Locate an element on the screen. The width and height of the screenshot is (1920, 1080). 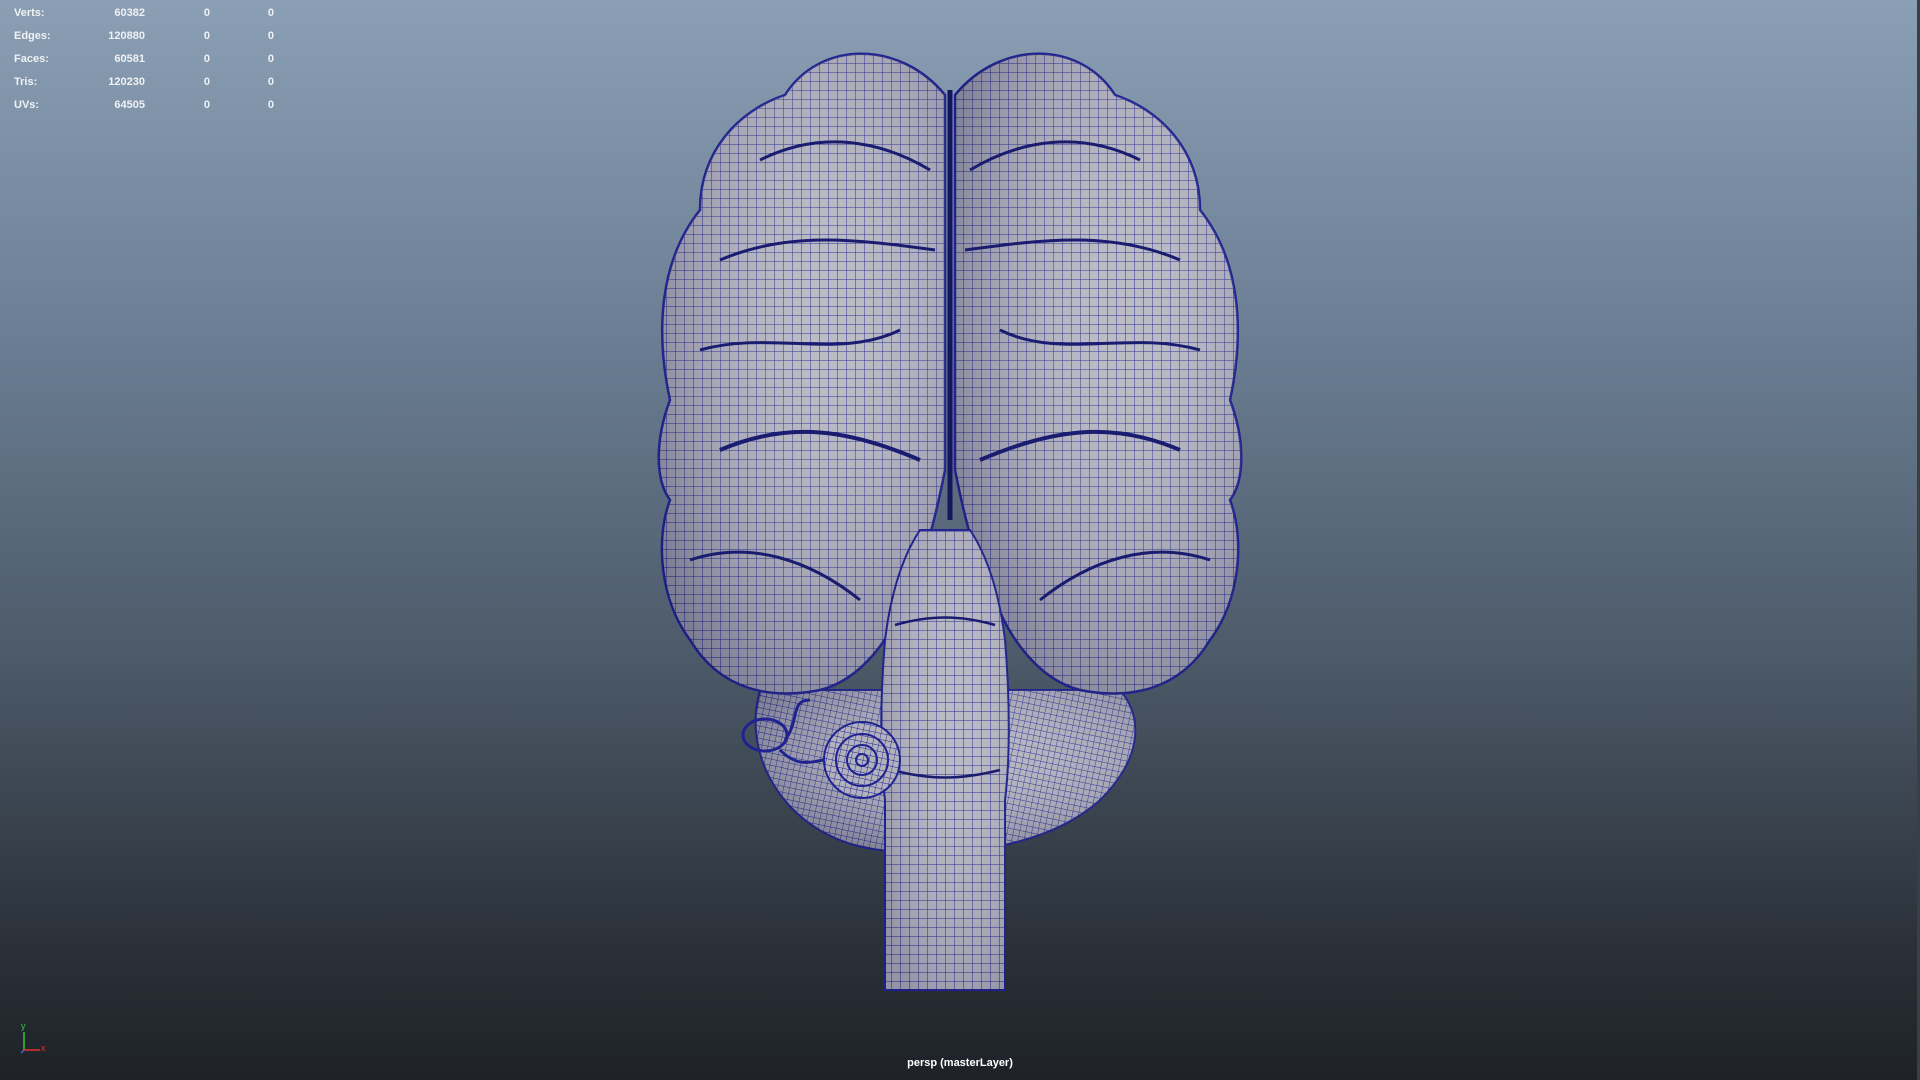
axis-gizmo: y x is located at coordinates (33, 1037).